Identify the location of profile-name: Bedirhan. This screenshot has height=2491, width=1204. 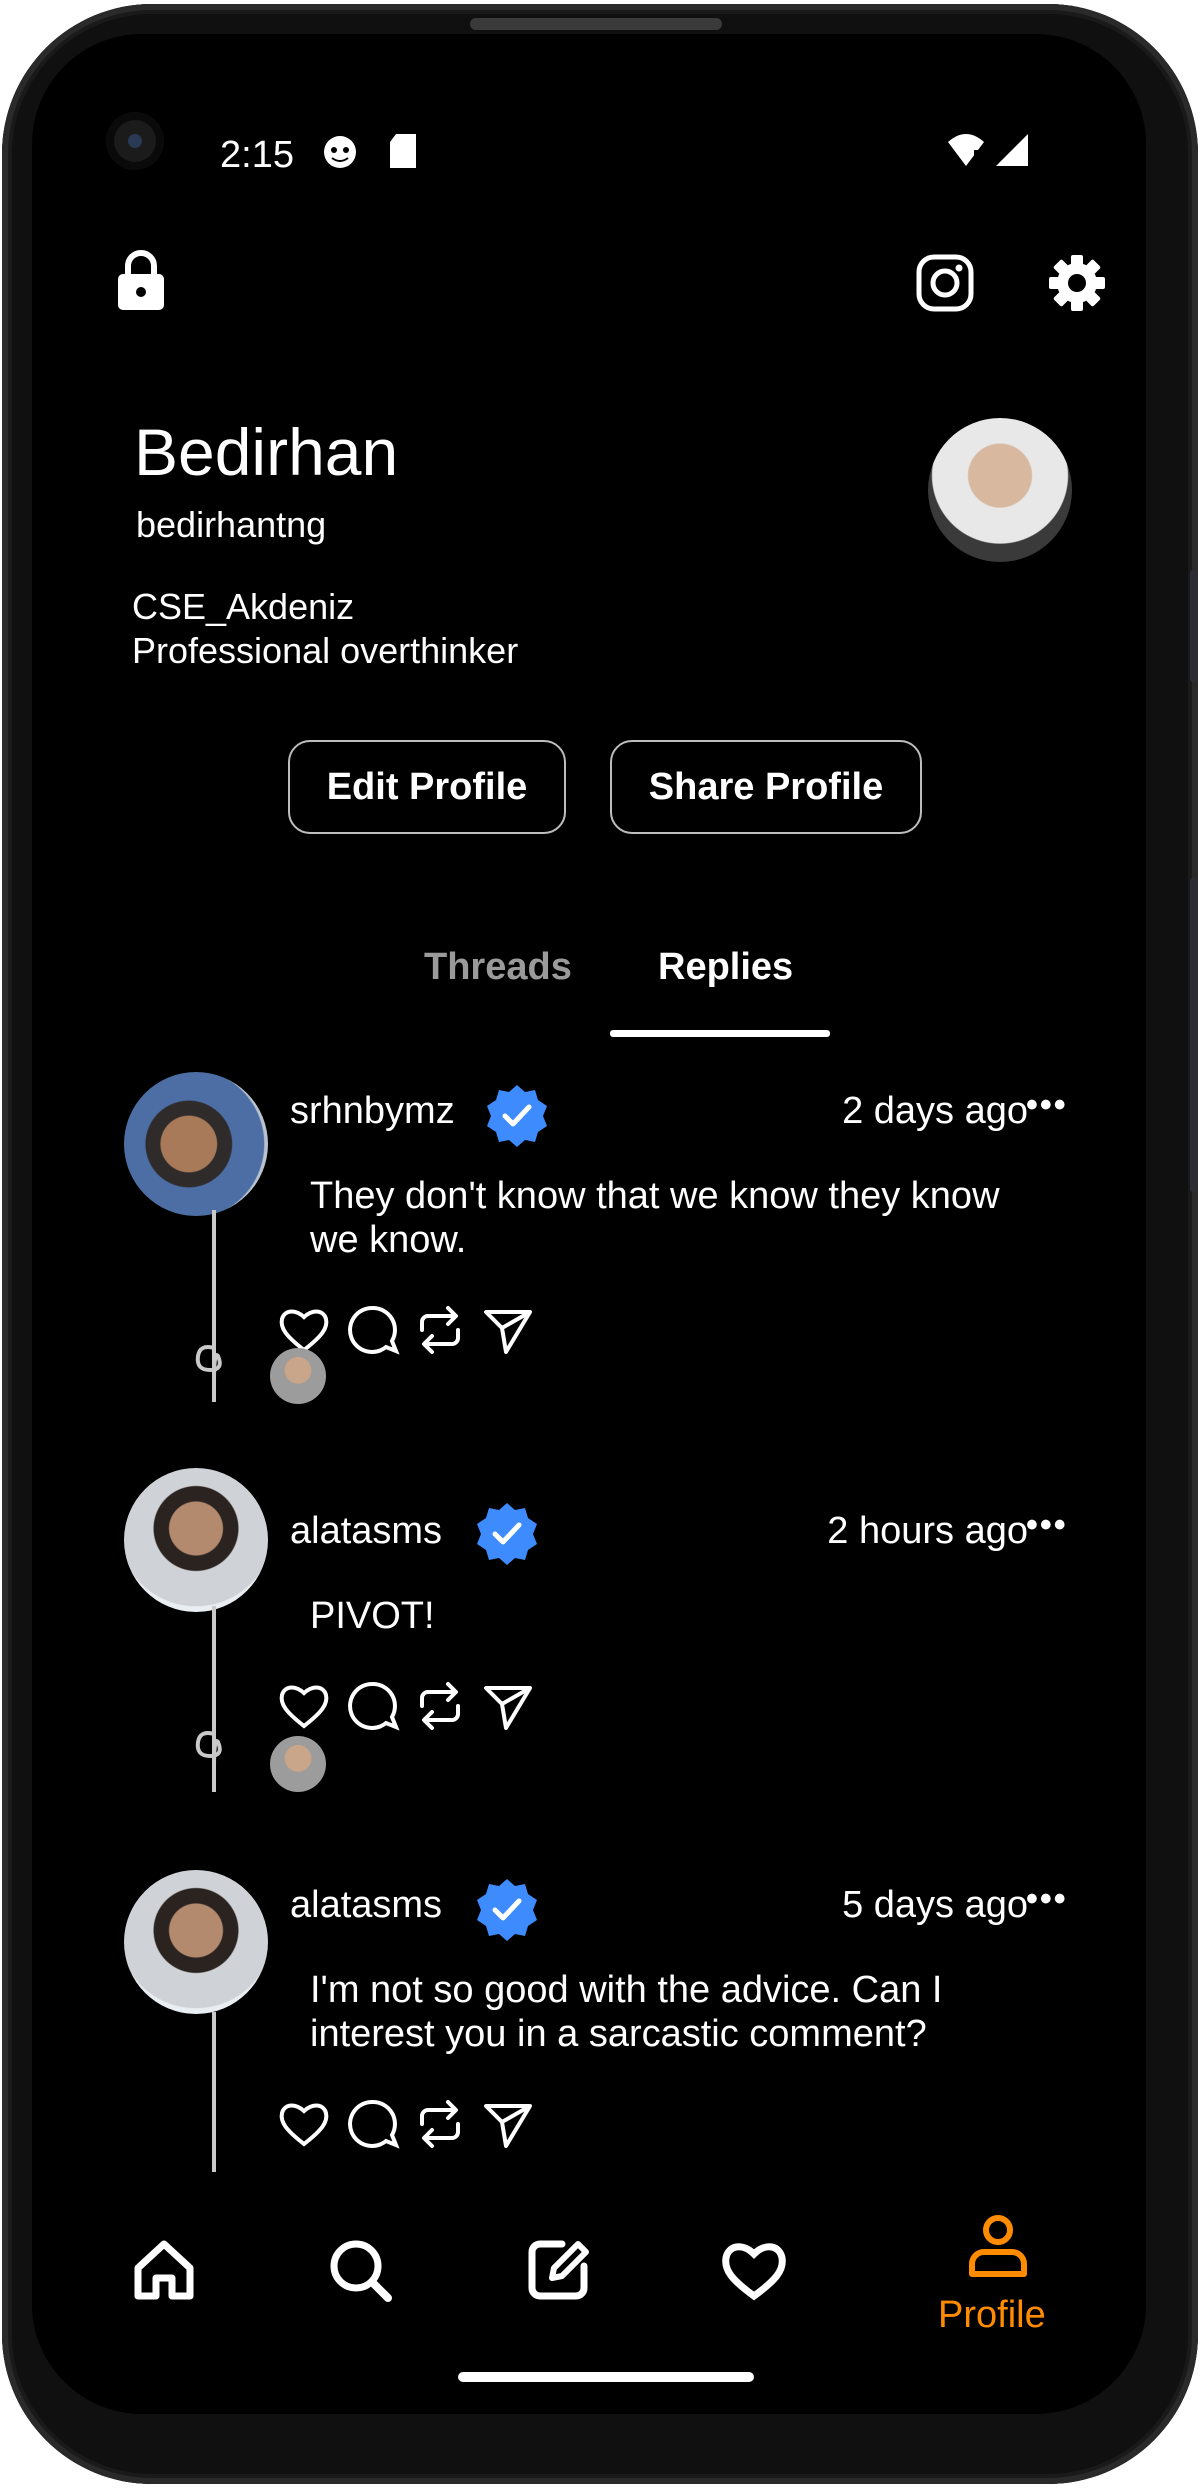
(266, 452).